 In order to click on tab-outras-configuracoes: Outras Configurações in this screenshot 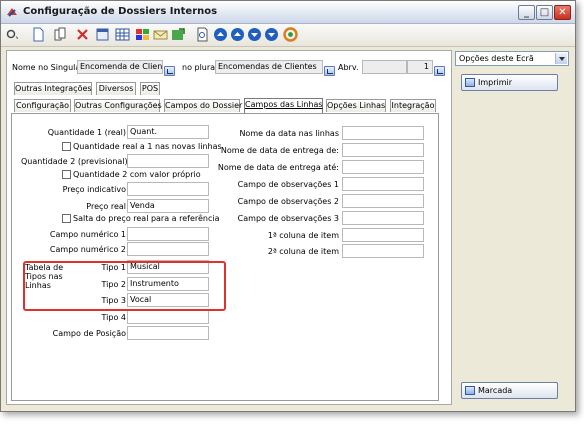, I will do `click(118, 105)`.